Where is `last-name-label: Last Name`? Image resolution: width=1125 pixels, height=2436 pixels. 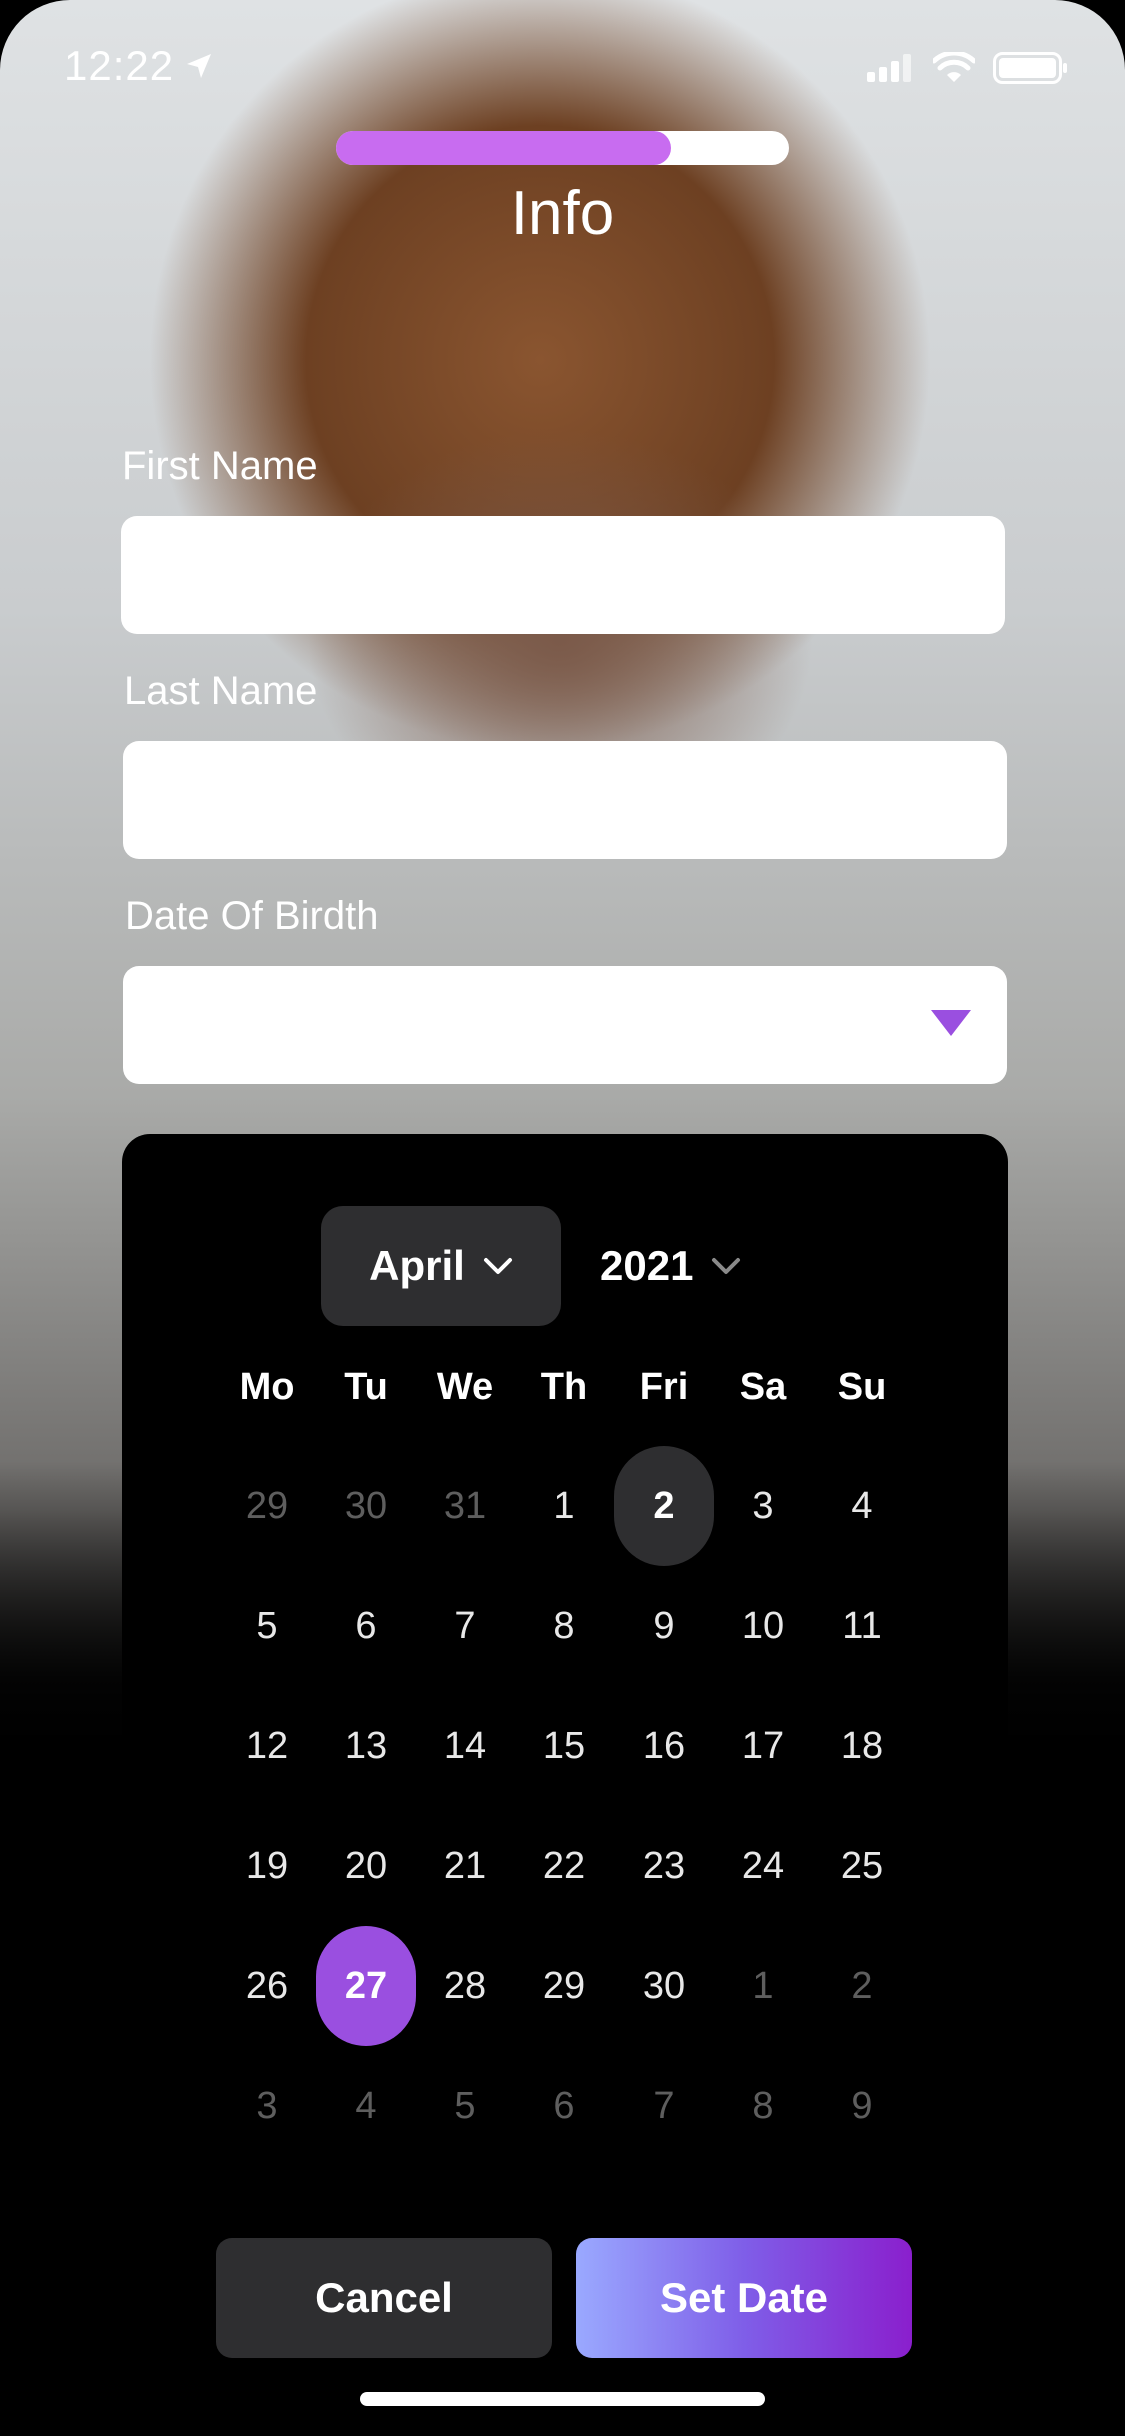
last-name-label: Last Name is located at coordinates (221, 691).